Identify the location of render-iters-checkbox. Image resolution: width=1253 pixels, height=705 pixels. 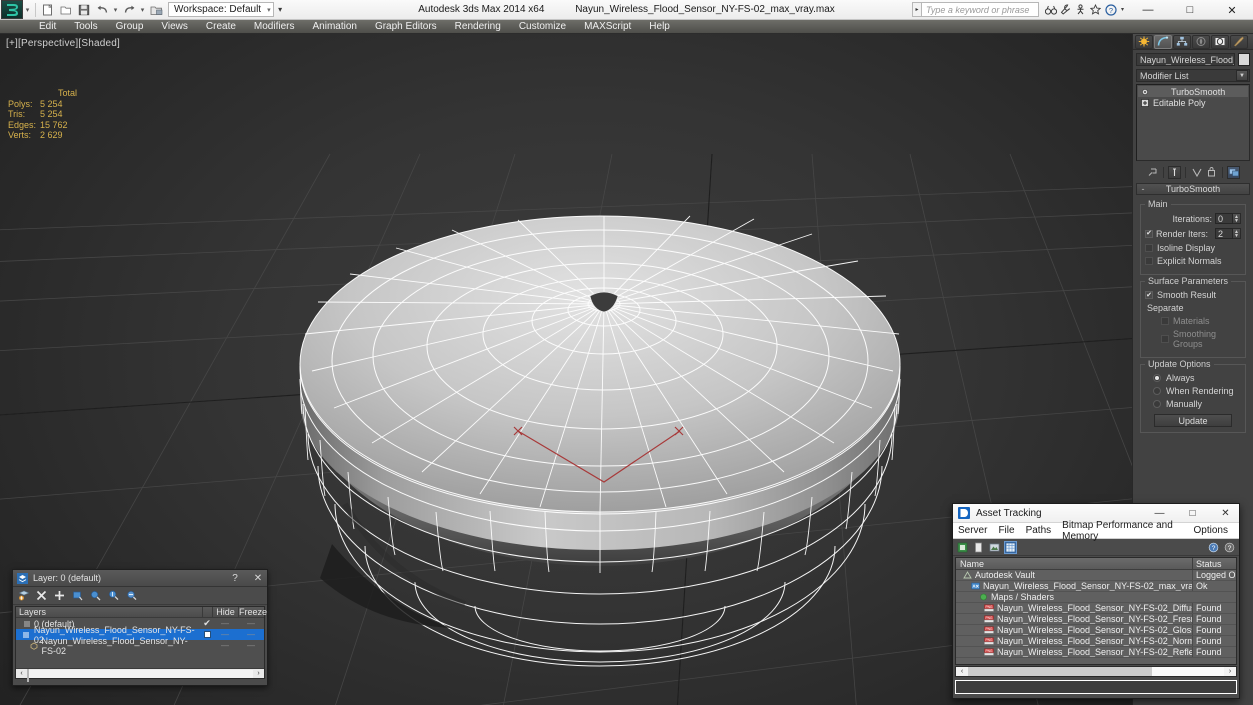
(1149, 233).